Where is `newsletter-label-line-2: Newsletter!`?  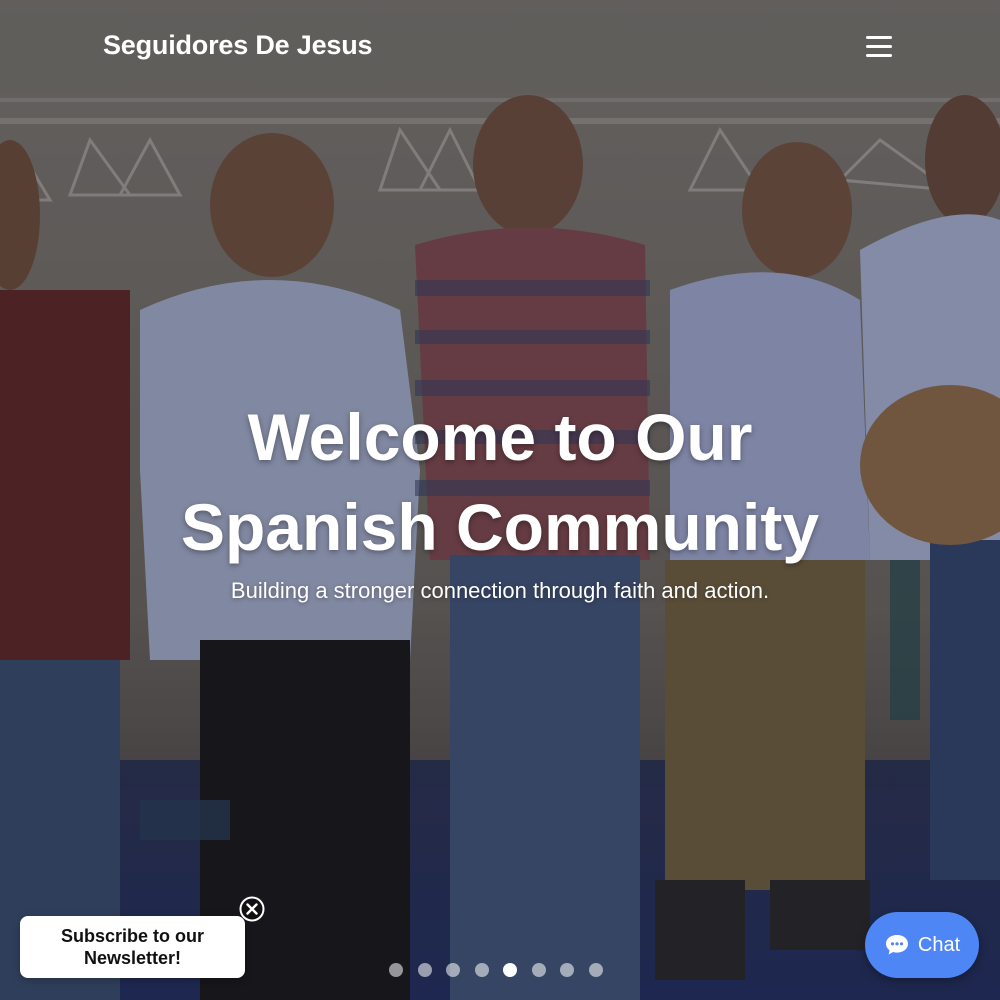 newsletter-label-line-2: Newsletter! is located at coordinates (132, 958).